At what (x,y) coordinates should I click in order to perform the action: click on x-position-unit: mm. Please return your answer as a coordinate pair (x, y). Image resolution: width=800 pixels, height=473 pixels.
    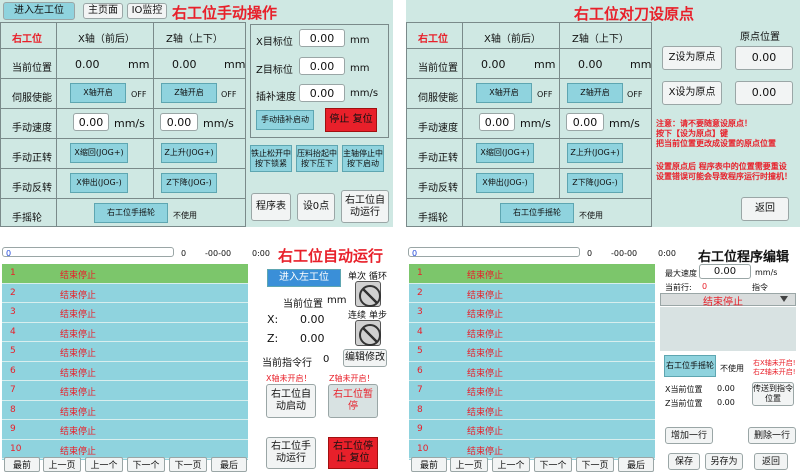
    Looking at the image, I should click on (545, 64).